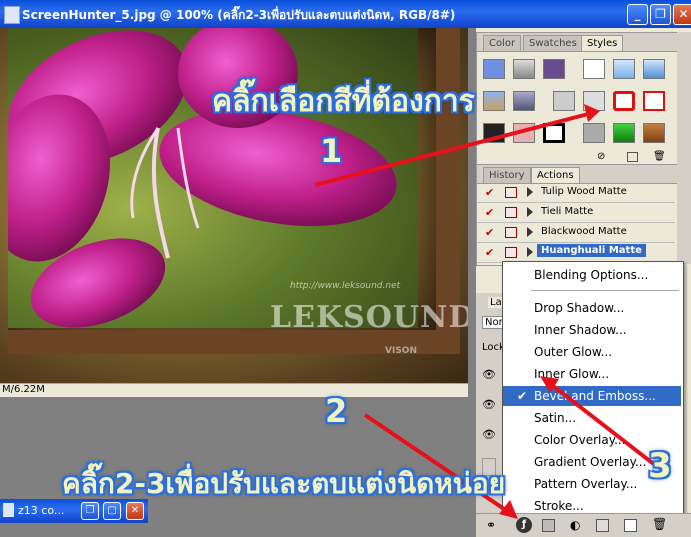 The height and width of the screenshot is (537, 691). What do you see at coordinates (660, 466) in the screenshot?
I see `annotation-number-3: 3` at bounding box center [660, 466].